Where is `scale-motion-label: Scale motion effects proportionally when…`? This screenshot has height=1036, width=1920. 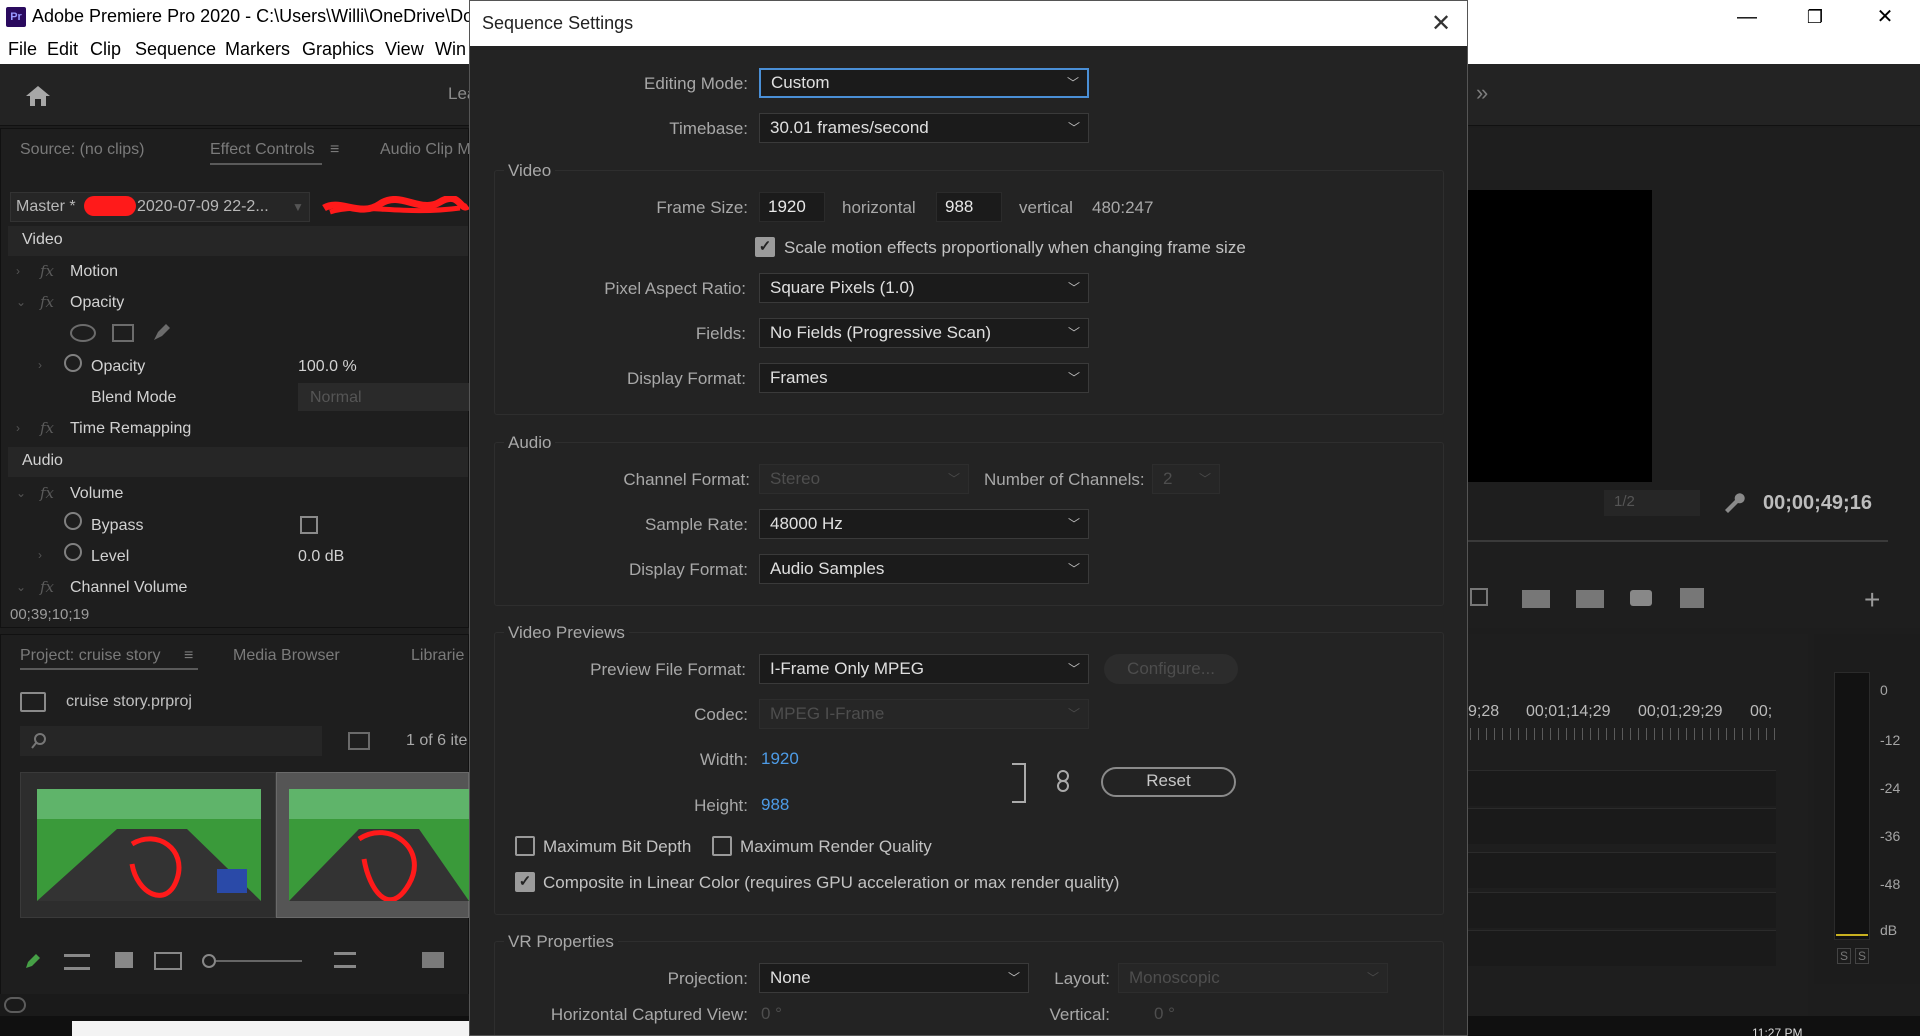
scale-motion-label: Scale motion effects proportionally when… is located at coordinates (1015, 248).